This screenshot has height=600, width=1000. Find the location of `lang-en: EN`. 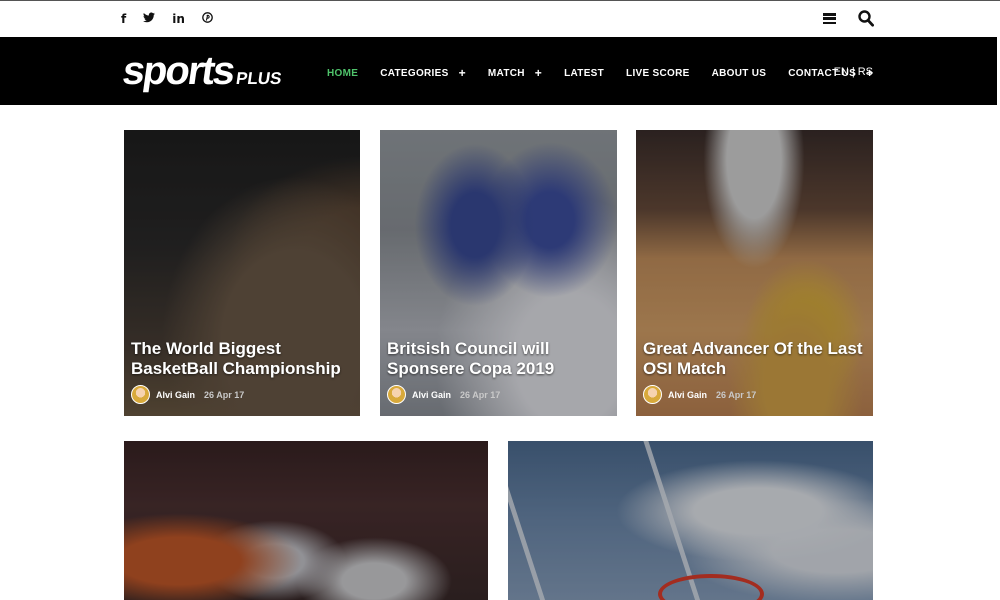

lang-en: EN is located at coordinates (841, 72).